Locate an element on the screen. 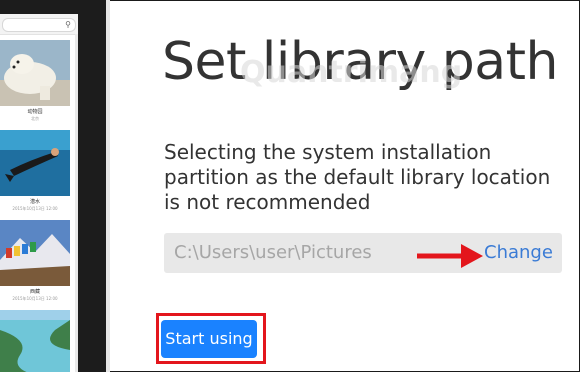 This screenshot has height=372, width=580. search-icon: ⚲ is located at coordinates (68, 25).